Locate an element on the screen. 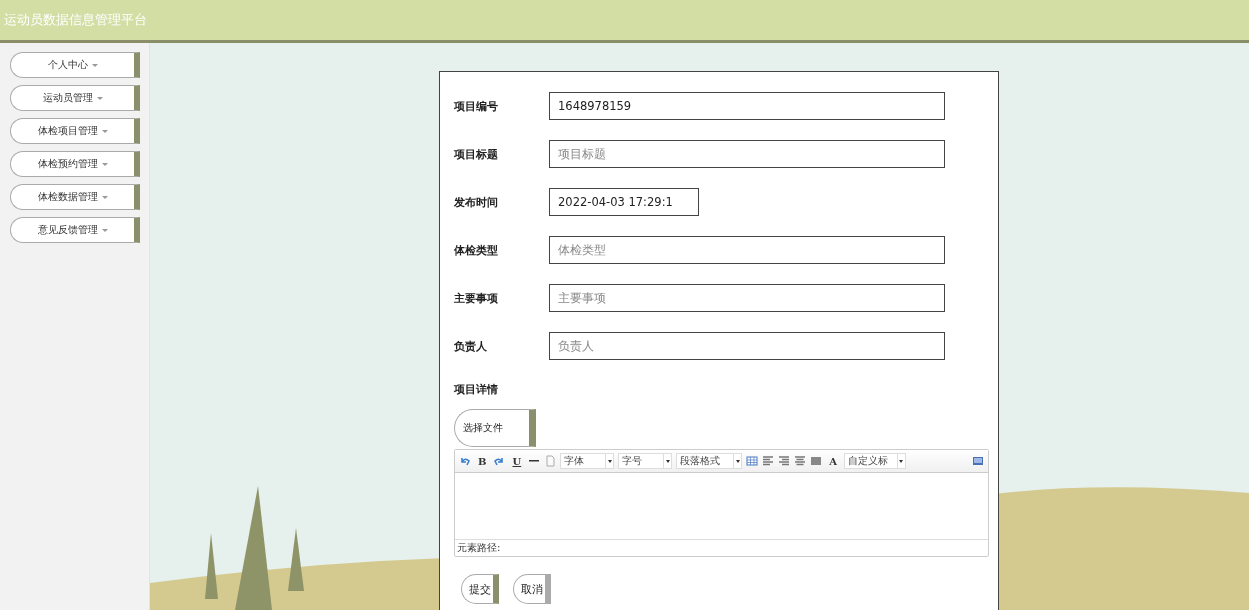  input-field: 1648978159 is located at coordinates (747, 106).